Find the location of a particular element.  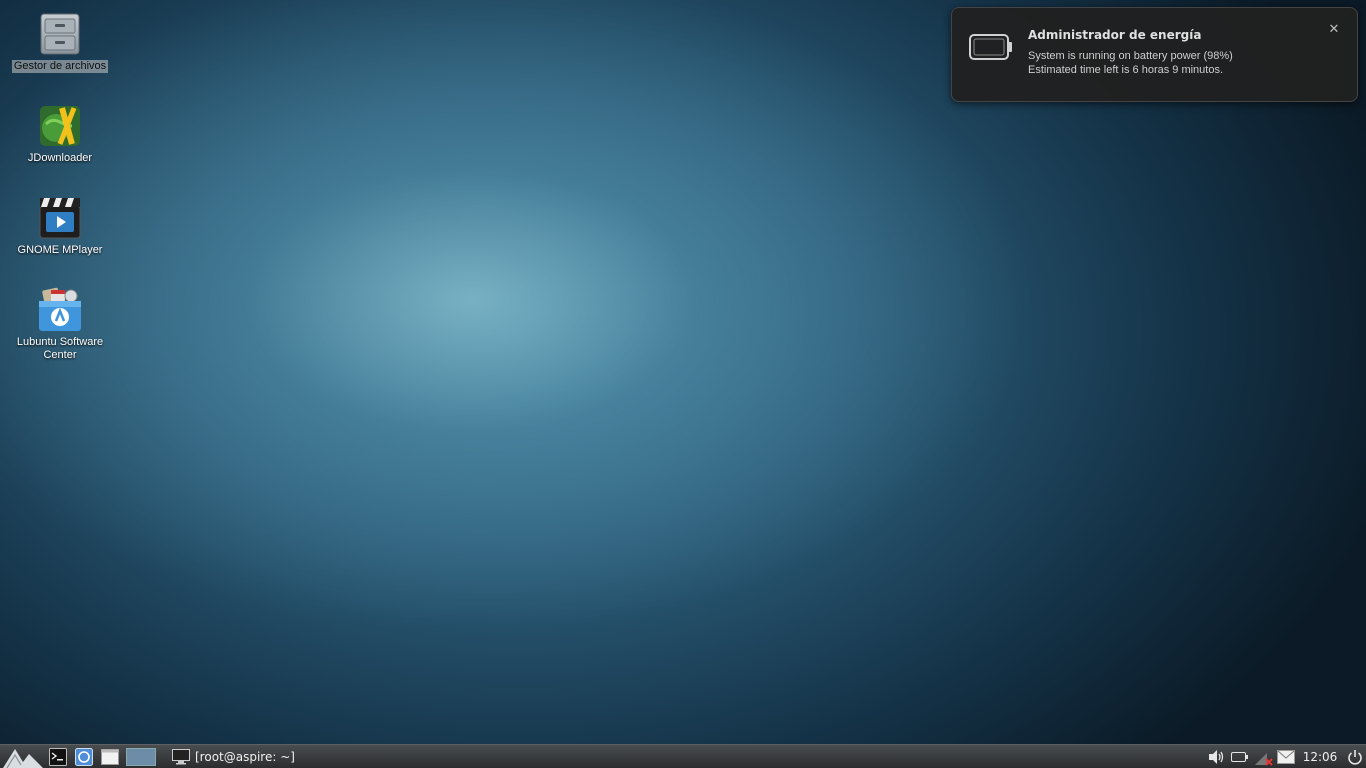

battery-tray-button is located at coordinates (1240, 757).